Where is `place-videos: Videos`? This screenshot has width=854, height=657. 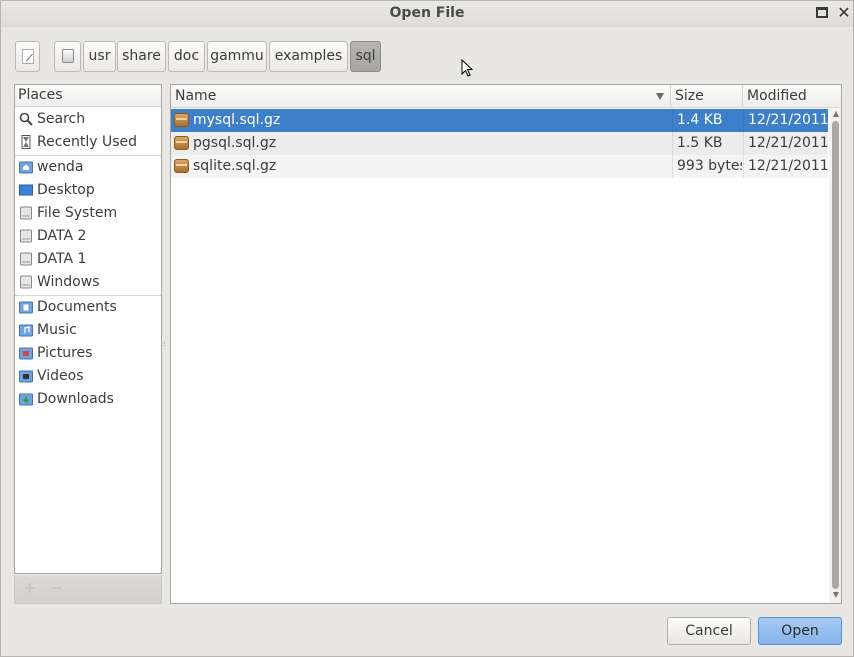
place-videos: Videos is located at coordinates (88, 376).